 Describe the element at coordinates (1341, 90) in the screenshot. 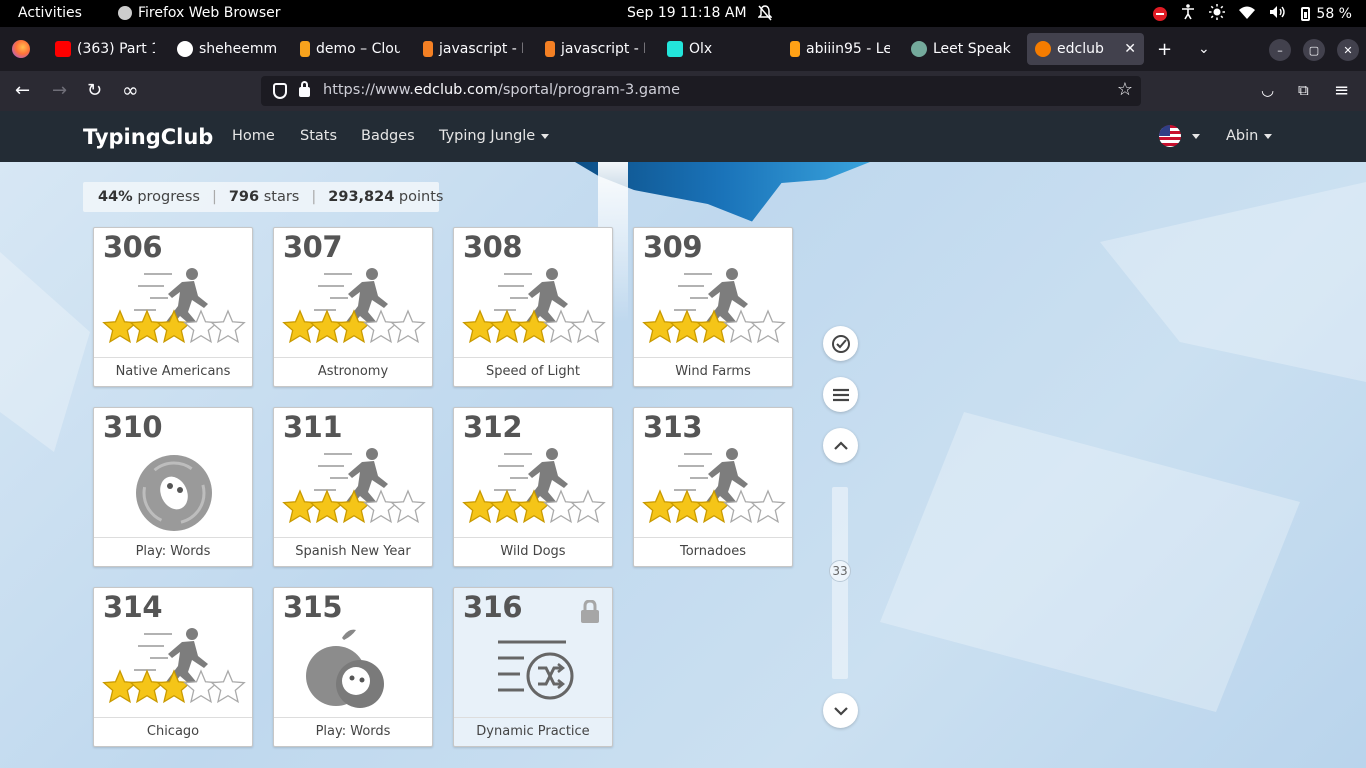

I see `menu-icon: ≡` at that location.